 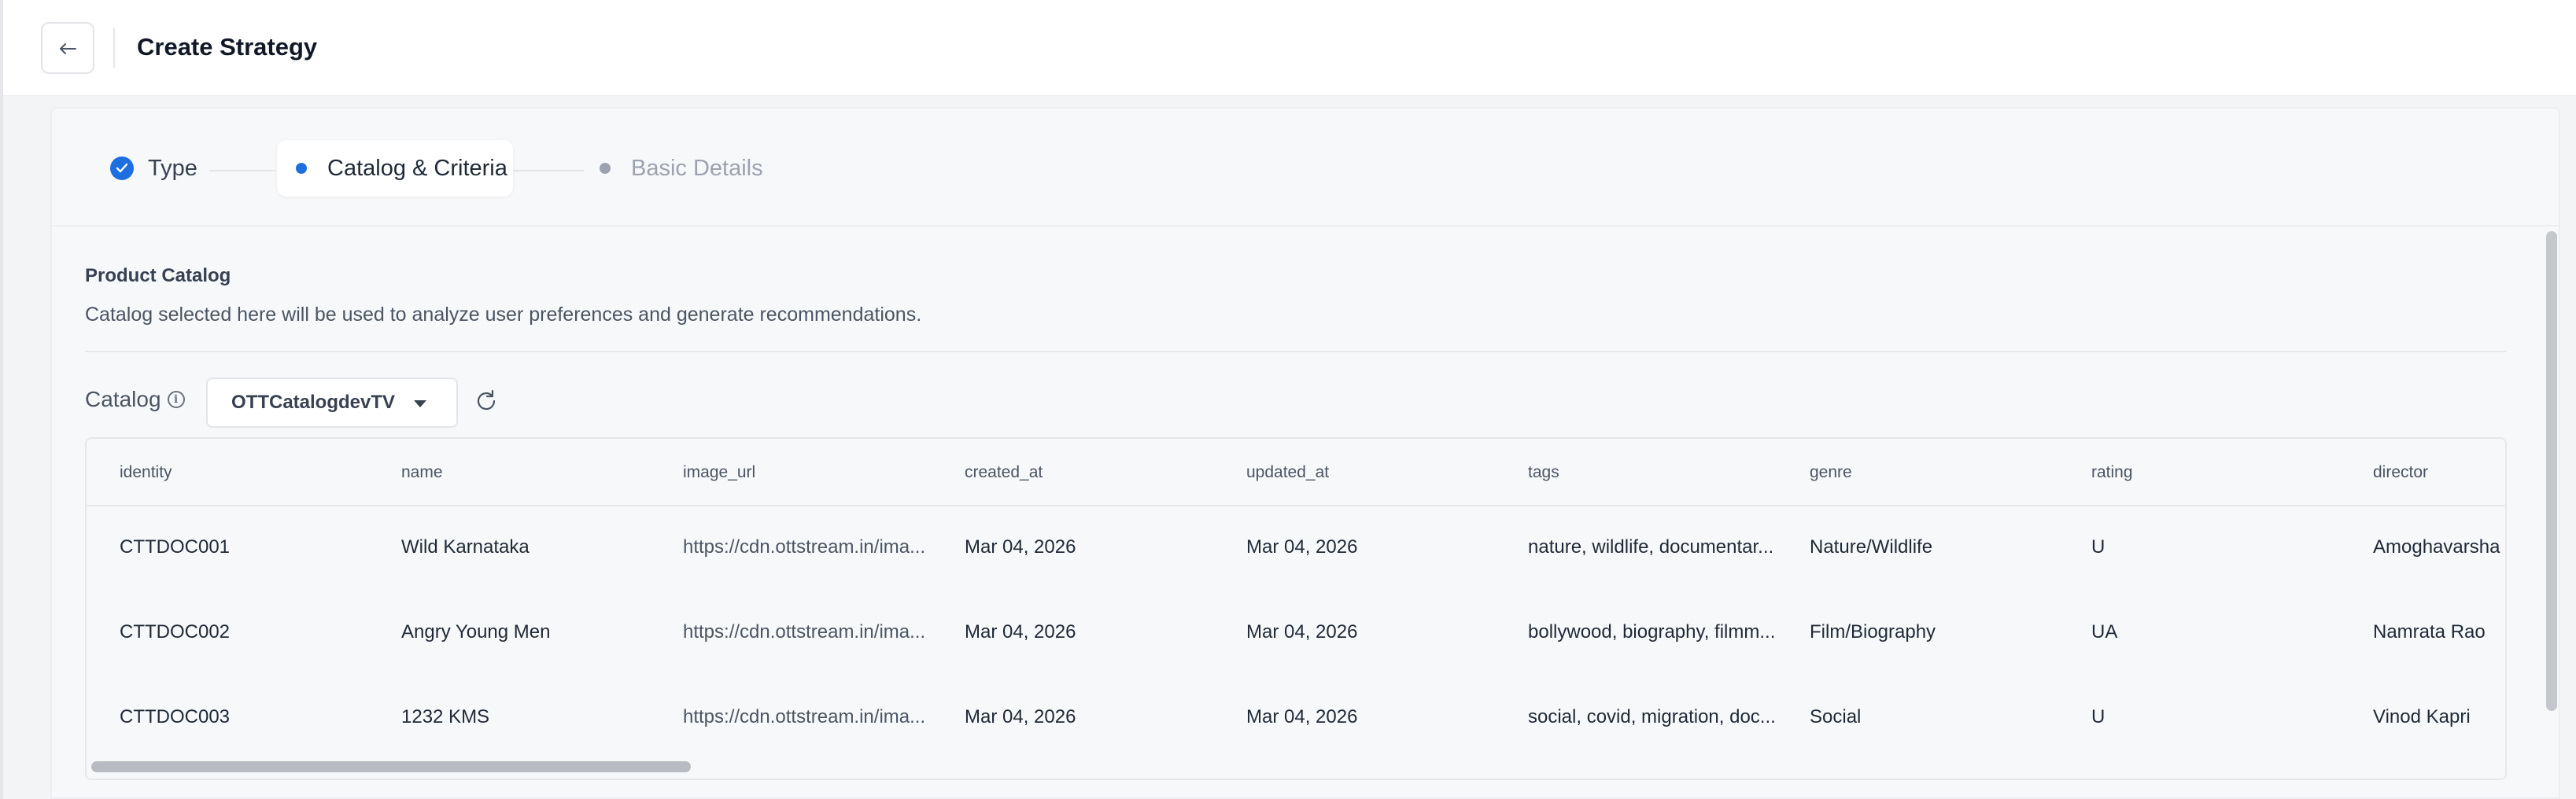 I want to click on table-cell: Vinod Kapri, so click(x=2422, y=716).